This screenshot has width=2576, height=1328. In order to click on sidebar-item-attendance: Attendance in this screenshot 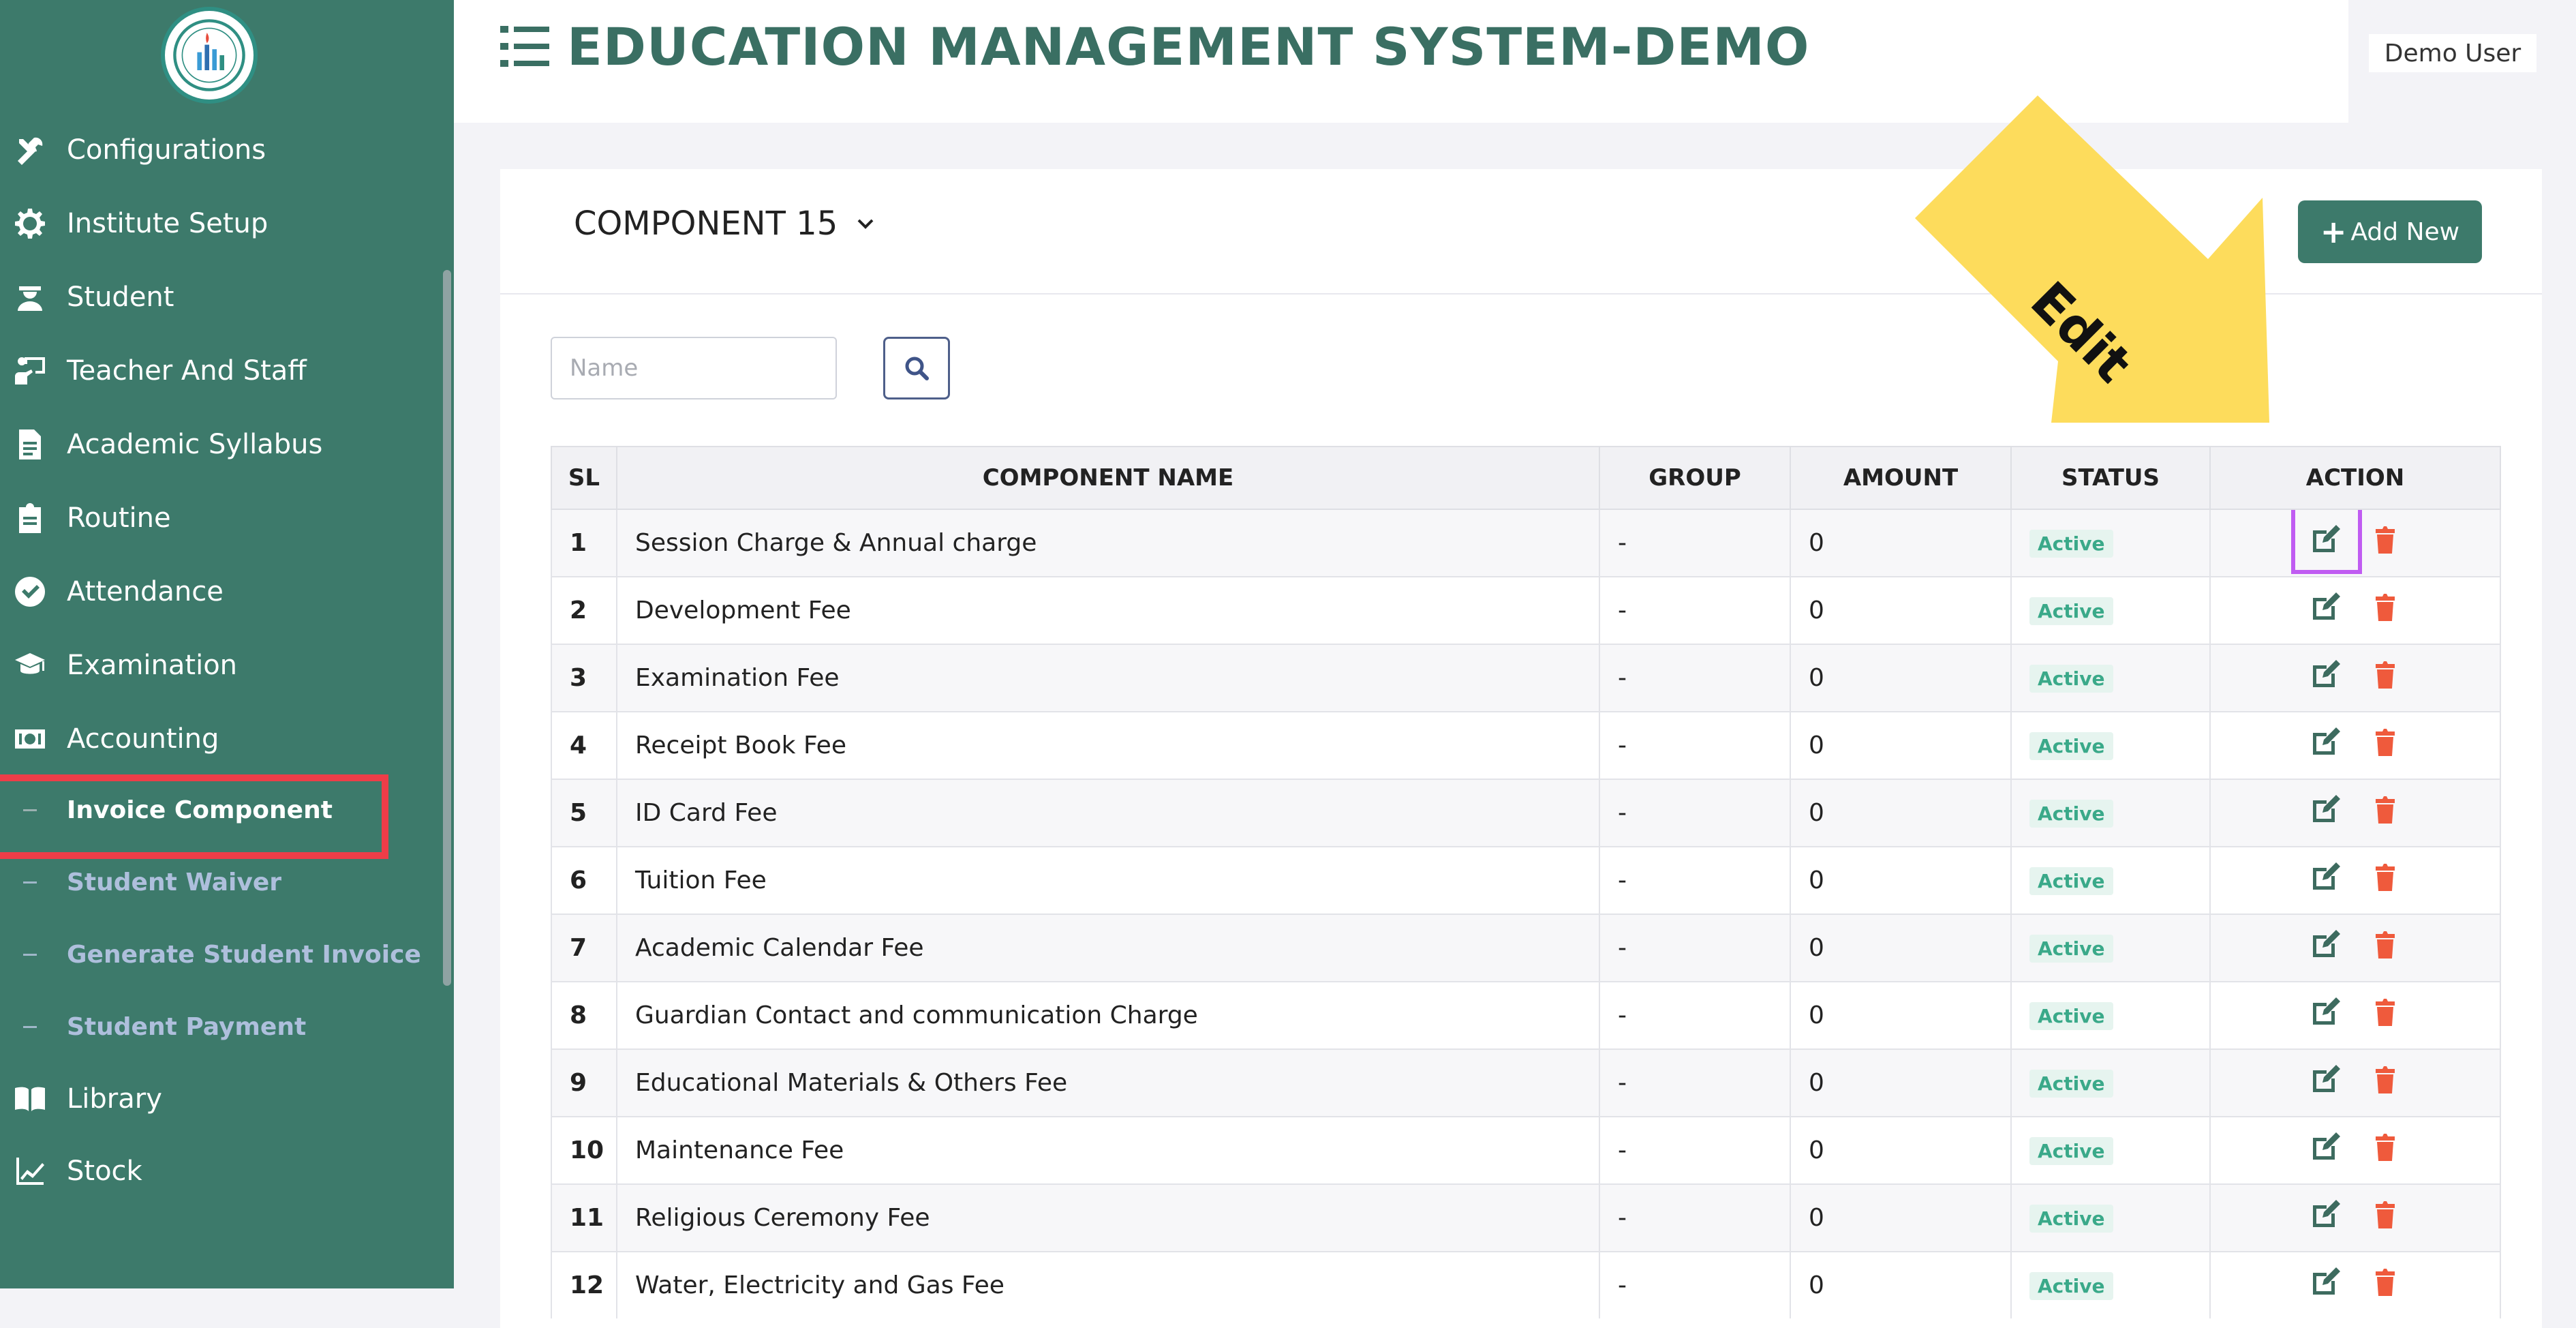, I will do `click(218, 592)`.